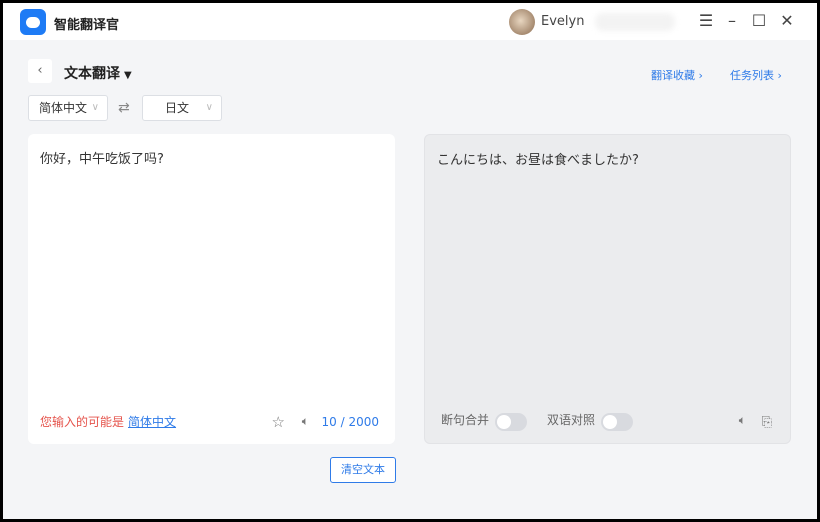 This screenshot has width=820, height=522. What do you see at coordinates (571, 420) in the screenshot?
I see `toggle-bilingual-label: 双语对照` at bounding box center [571, 420].